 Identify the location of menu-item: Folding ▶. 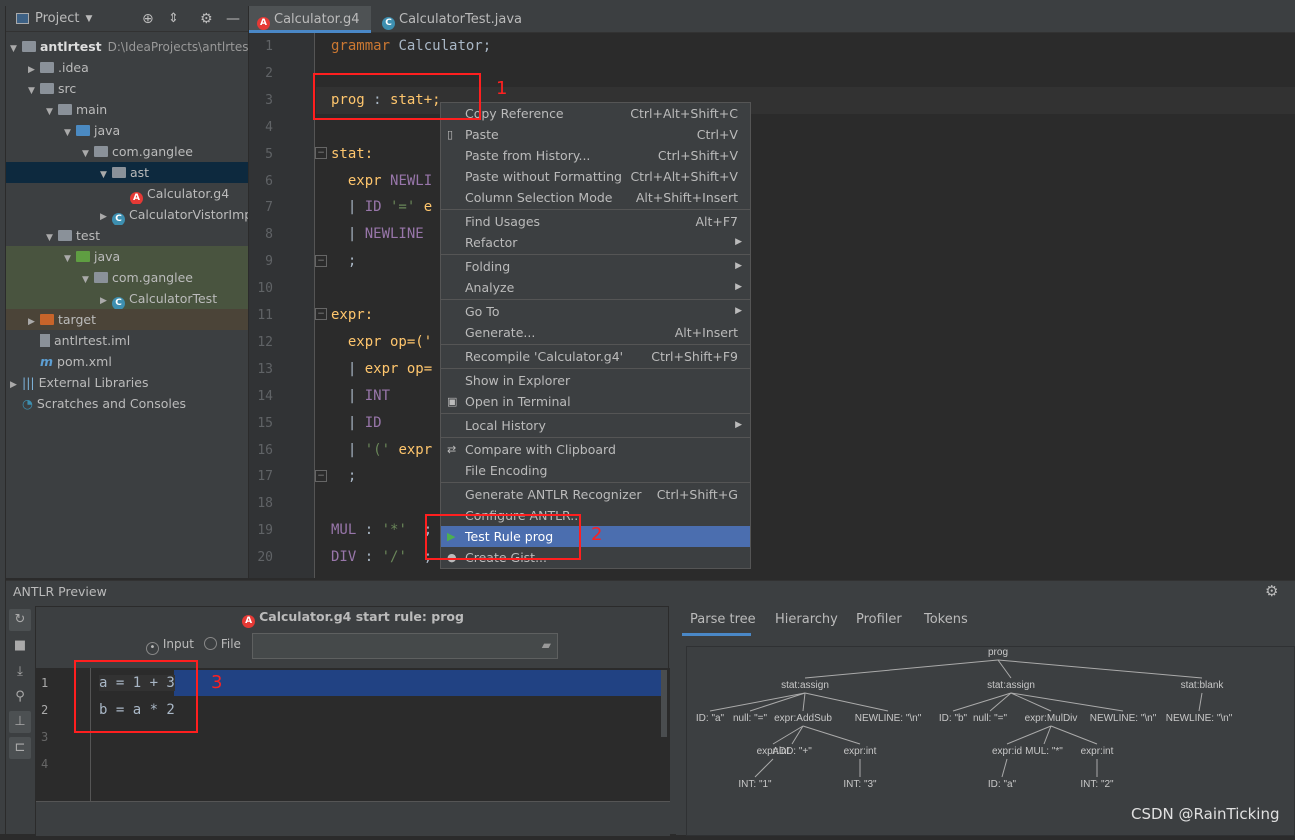
(595, 266).